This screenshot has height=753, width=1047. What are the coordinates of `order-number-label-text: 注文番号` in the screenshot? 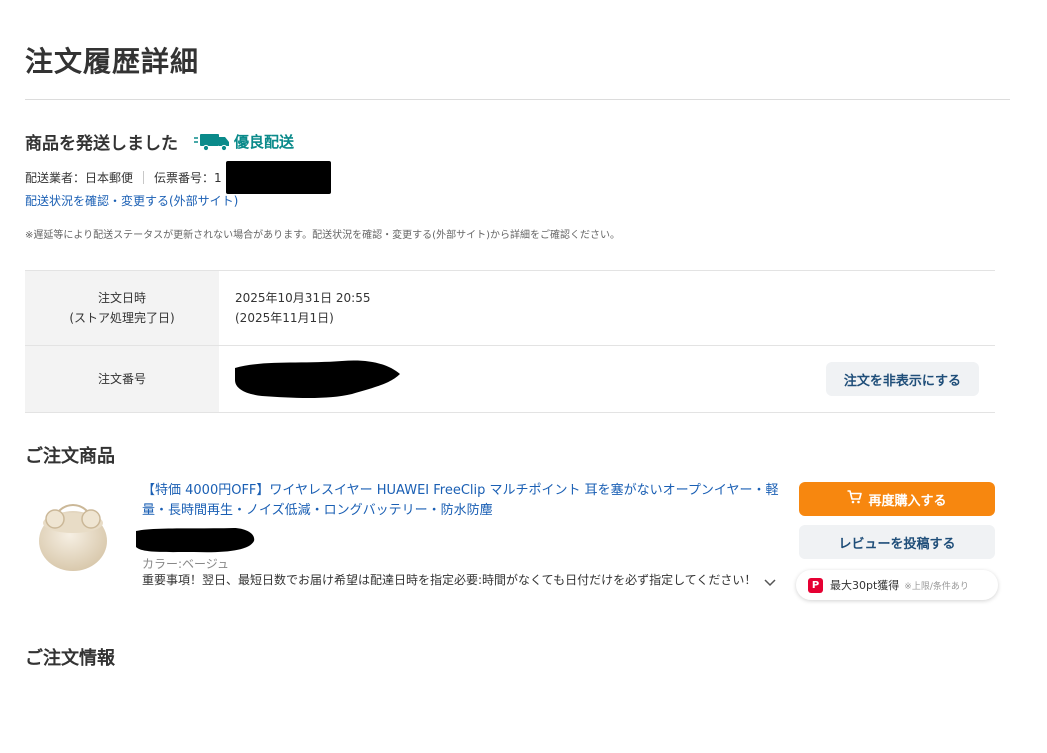 It's located at (121, 379).